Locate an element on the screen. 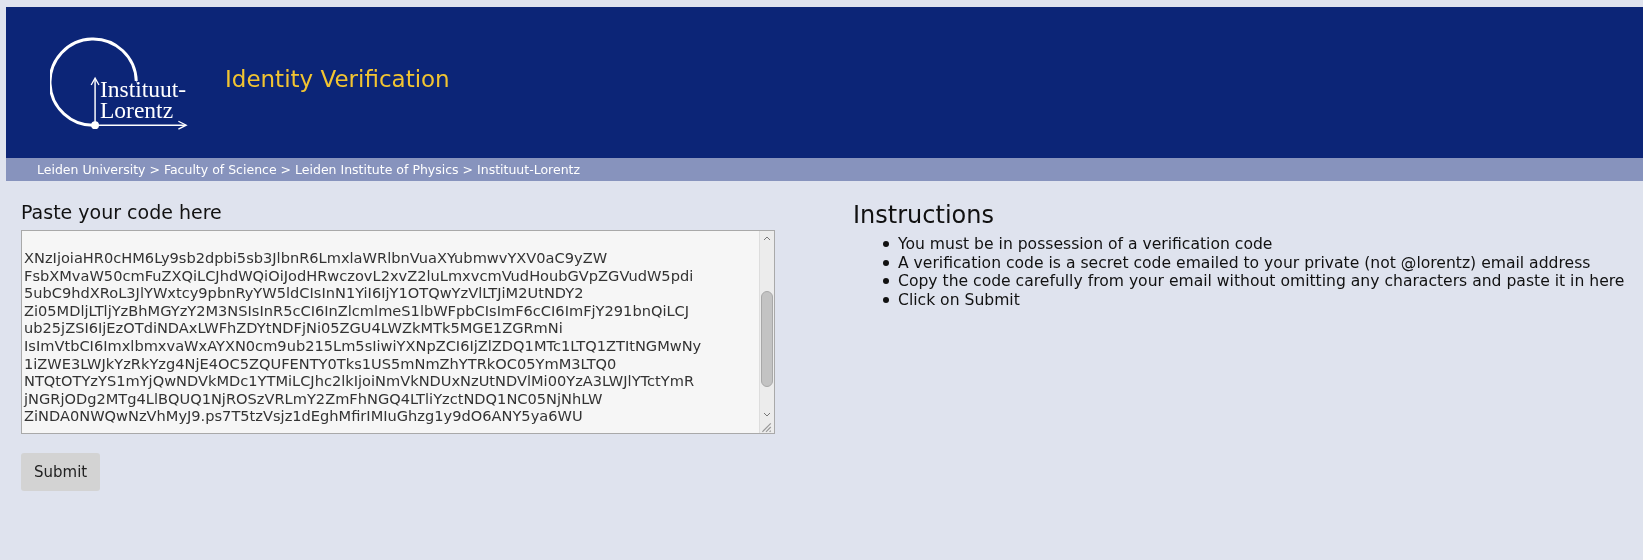 Image resolution: width=1643 pixels, height=560 pixels. page-title: Identity Verification is located at coordinates (337, 78).